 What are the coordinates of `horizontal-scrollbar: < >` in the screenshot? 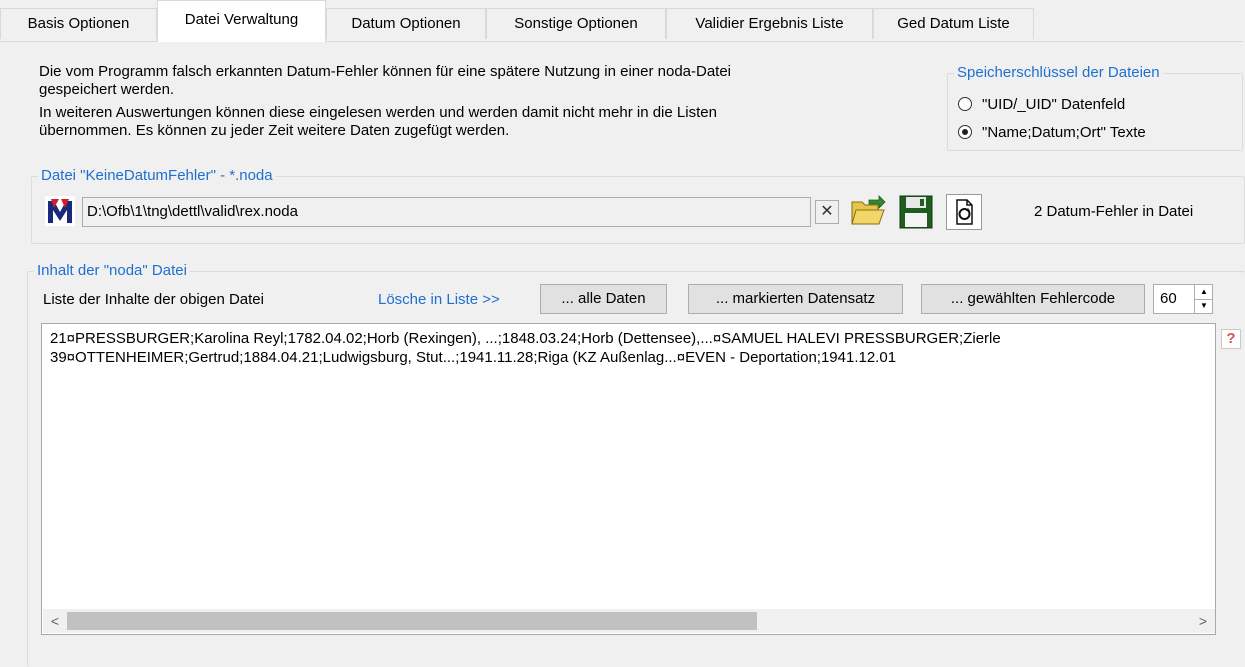 It's located at (629, 621).